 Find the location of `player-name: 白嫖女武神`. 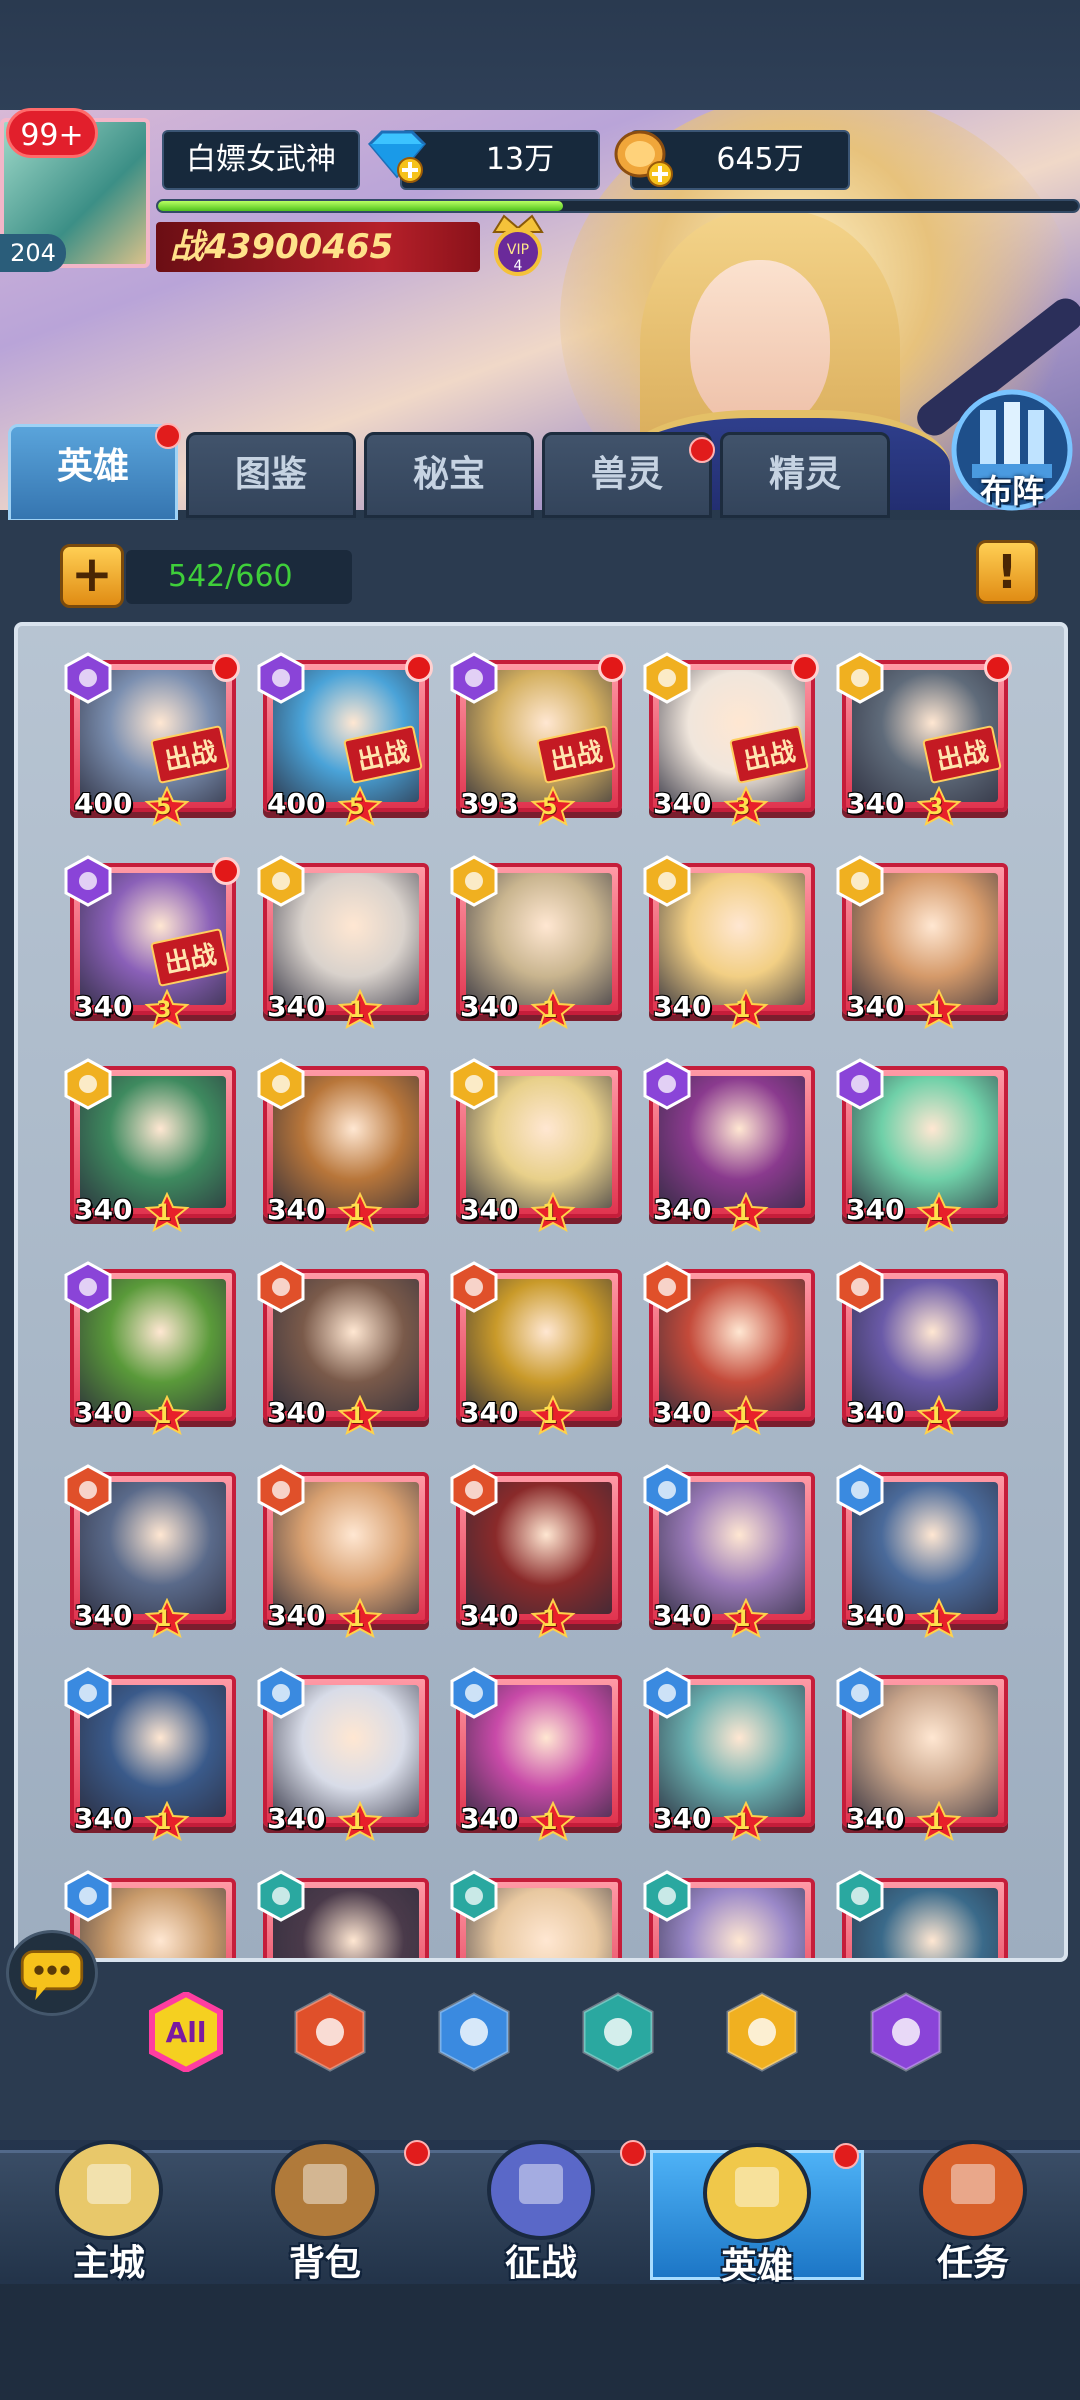

player-name: 白嫖女武神 is located at coordinates (261, 160).